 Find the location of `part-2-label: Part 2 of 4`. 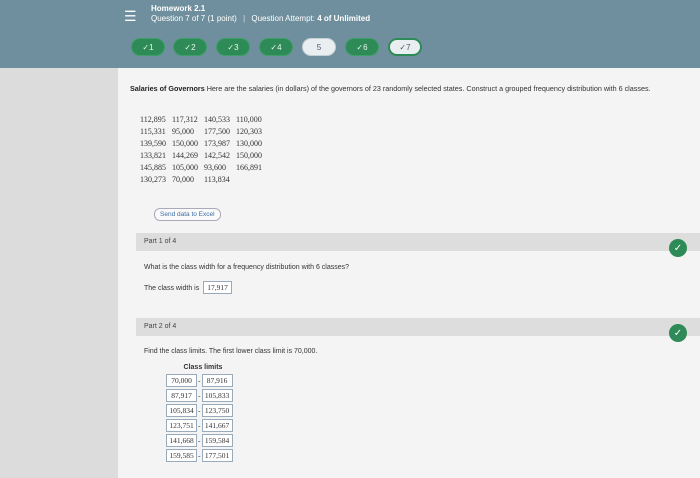

part-2-label: Part 2 of 4 is located at coordinates (160, 326).